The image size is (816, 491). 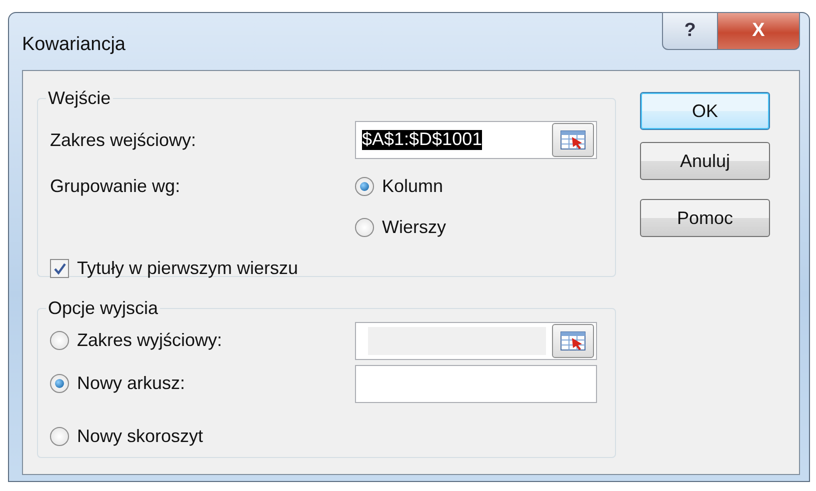 I want to click on dialog-button: Anuluj, so click(x=705, y=161).